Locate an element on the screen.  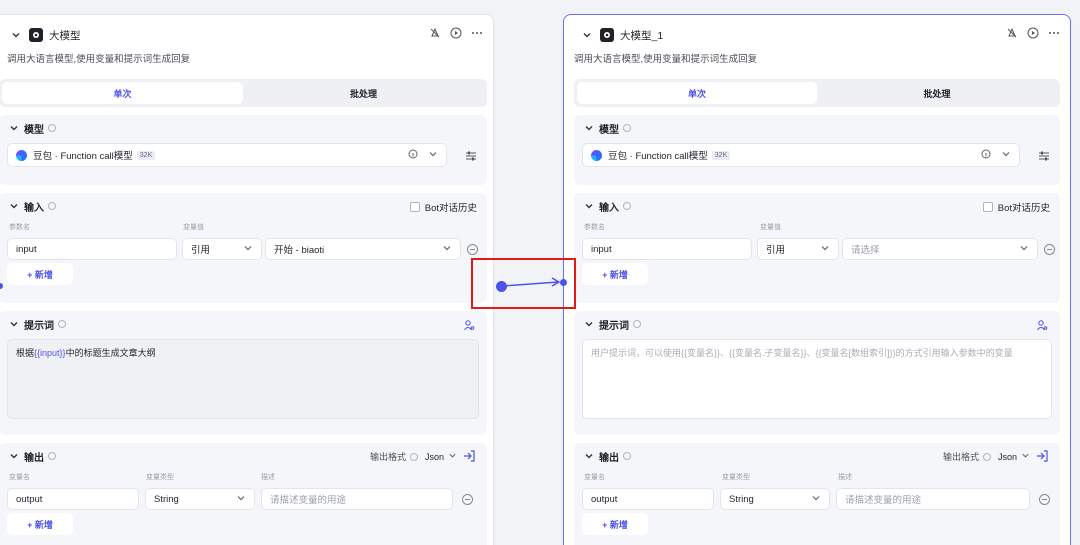
highlight-annotation-box is located at coordinates (523, 283).